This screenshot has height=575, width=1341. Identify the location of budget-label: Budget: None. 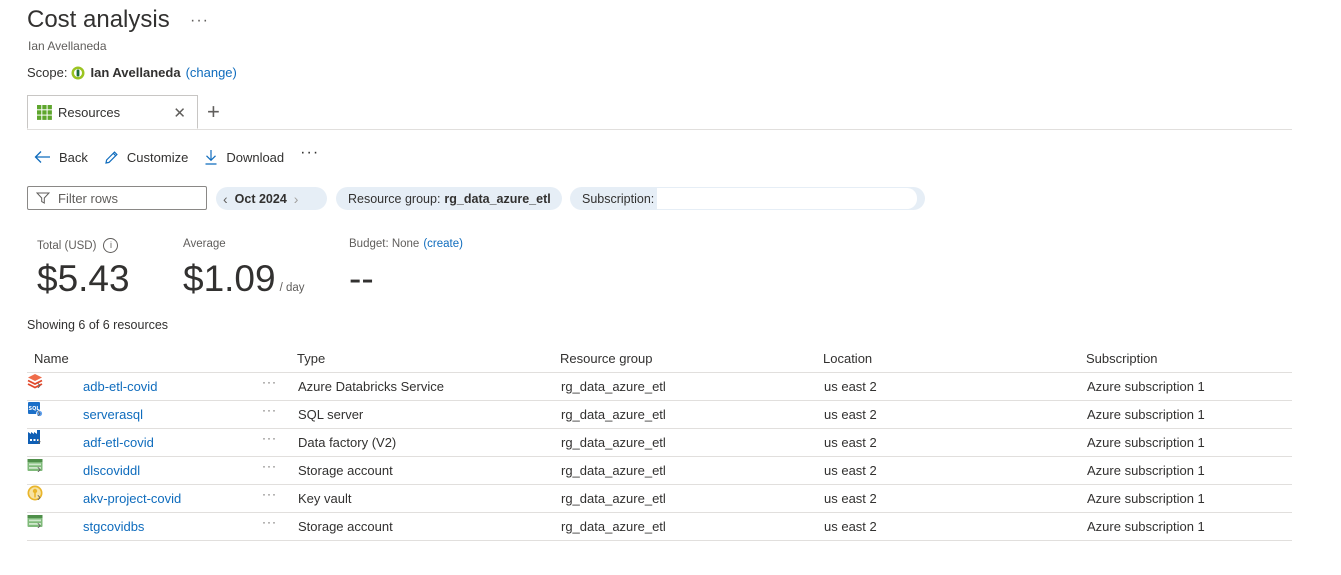
(384, 244).